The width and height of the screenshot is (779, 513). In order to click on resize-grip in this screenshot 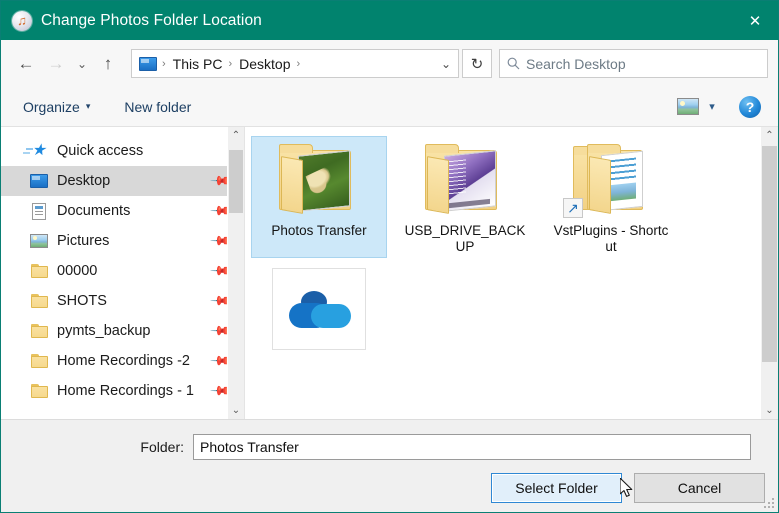, I will do `click(769, 503)`.